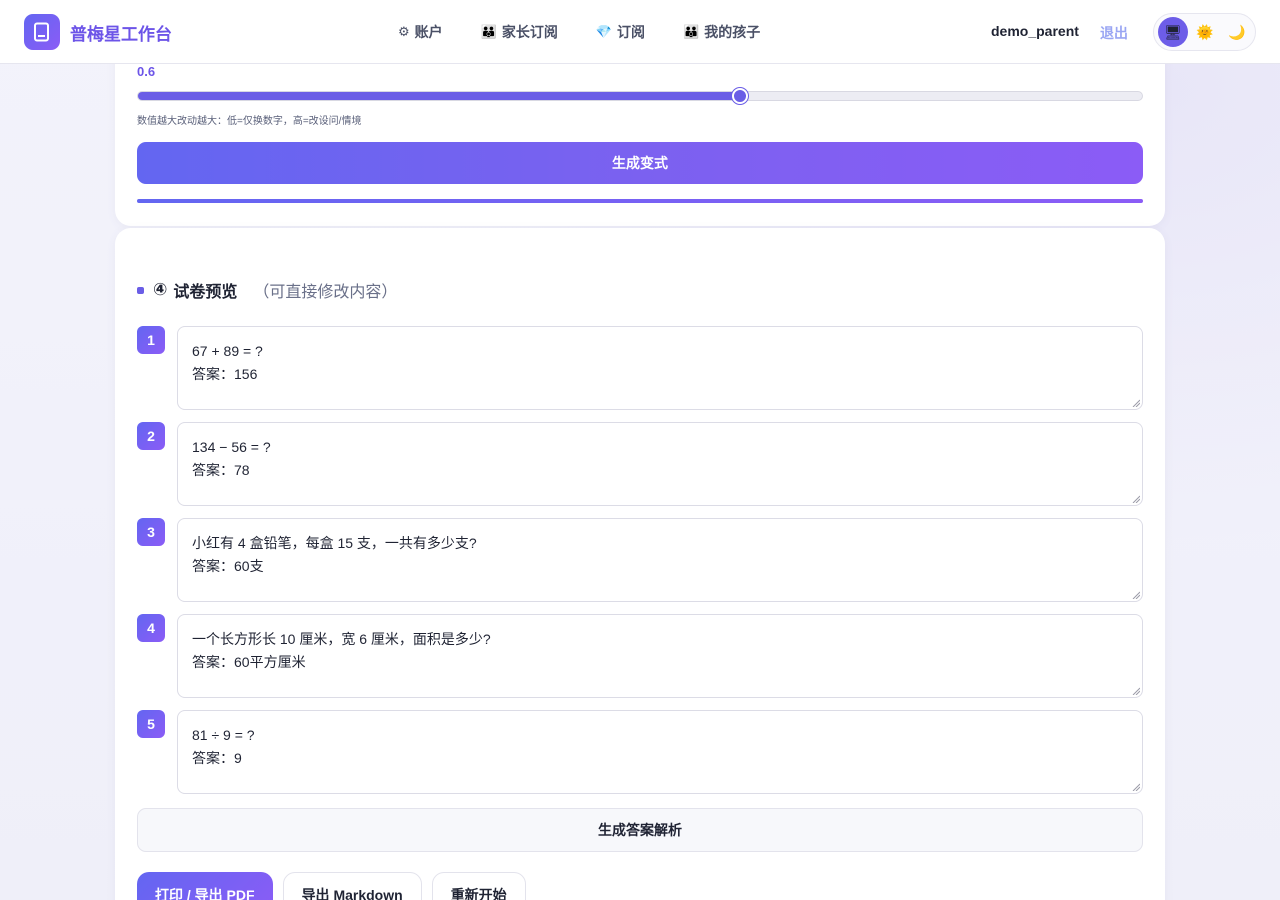 The image size is (1280, 900). Describe the element at coordinates (151, 532) in the screenshot. I see `question-number-badge: 3` at that location.